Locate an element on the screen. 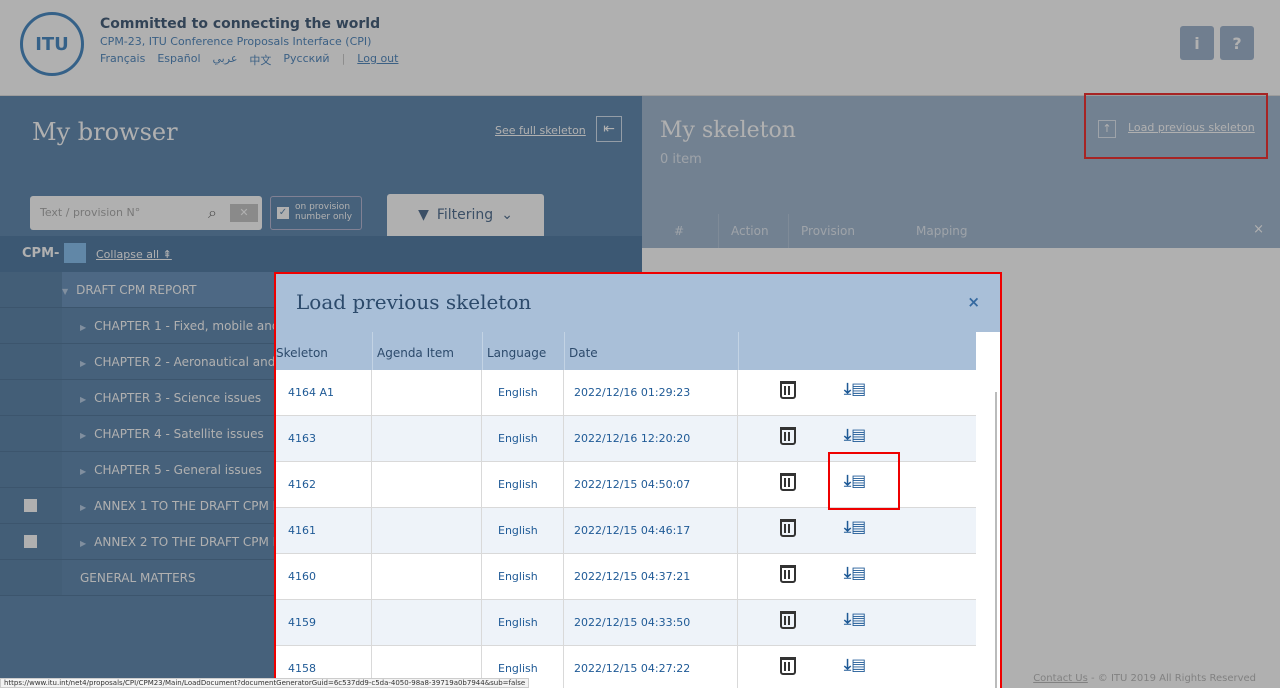 The height and width of the screenshot is (688, 1280). cell-skeleton: 4161 is located at coordinates (324, 531).